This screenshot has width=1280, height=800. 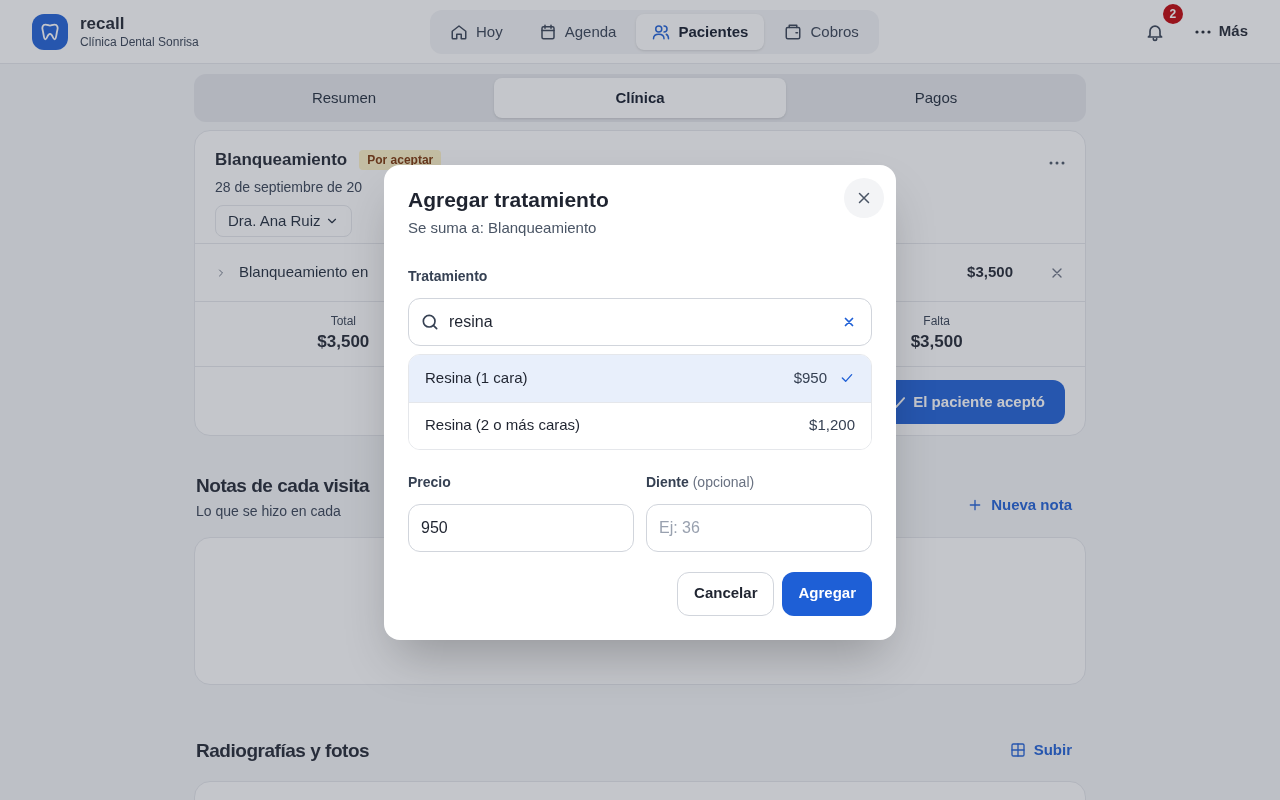 I want to click on treatment-price: $3,500, so click(x=990, y=272).